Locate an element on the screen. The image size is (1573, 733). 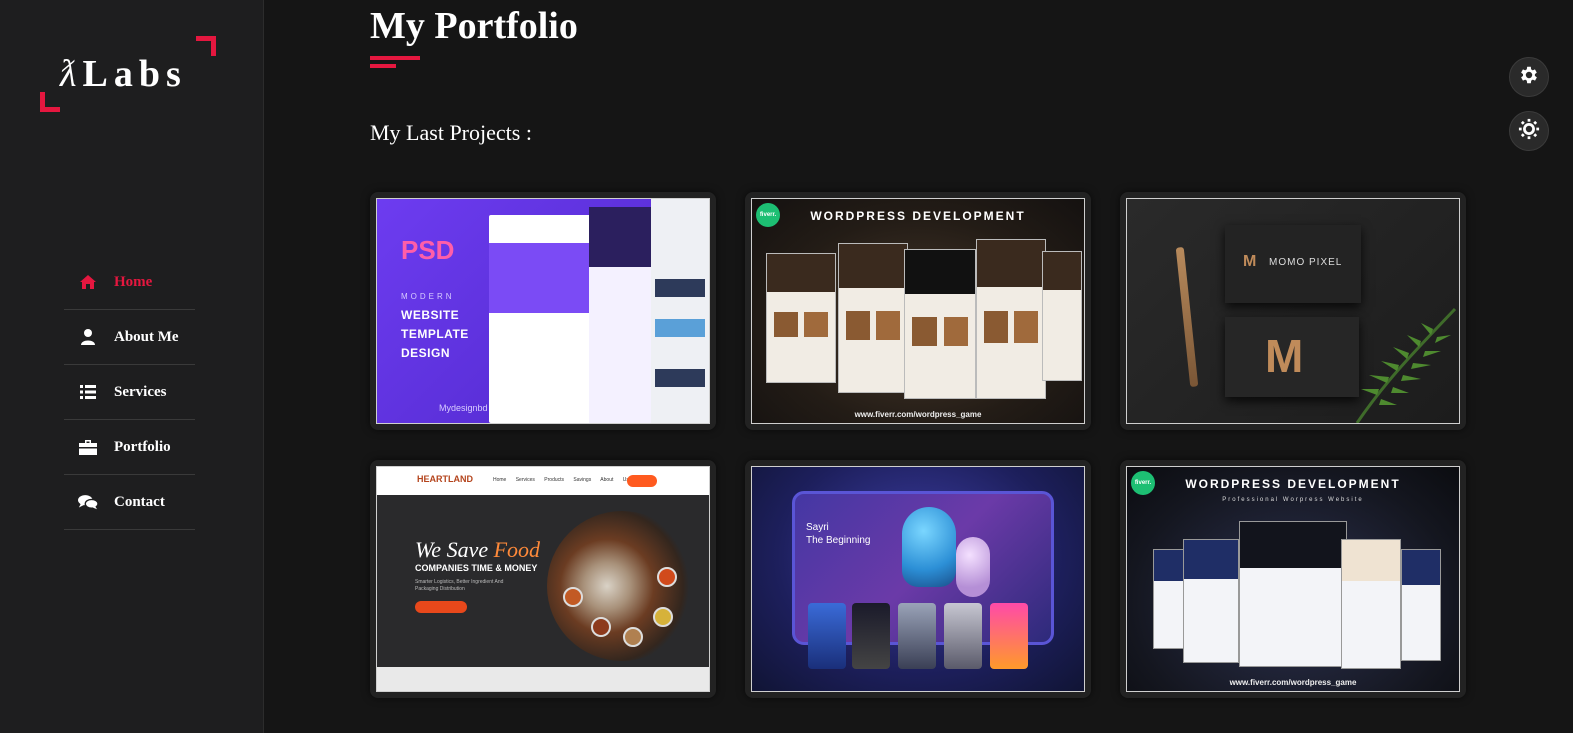
chat-icon is located at coordinates (88, 502).